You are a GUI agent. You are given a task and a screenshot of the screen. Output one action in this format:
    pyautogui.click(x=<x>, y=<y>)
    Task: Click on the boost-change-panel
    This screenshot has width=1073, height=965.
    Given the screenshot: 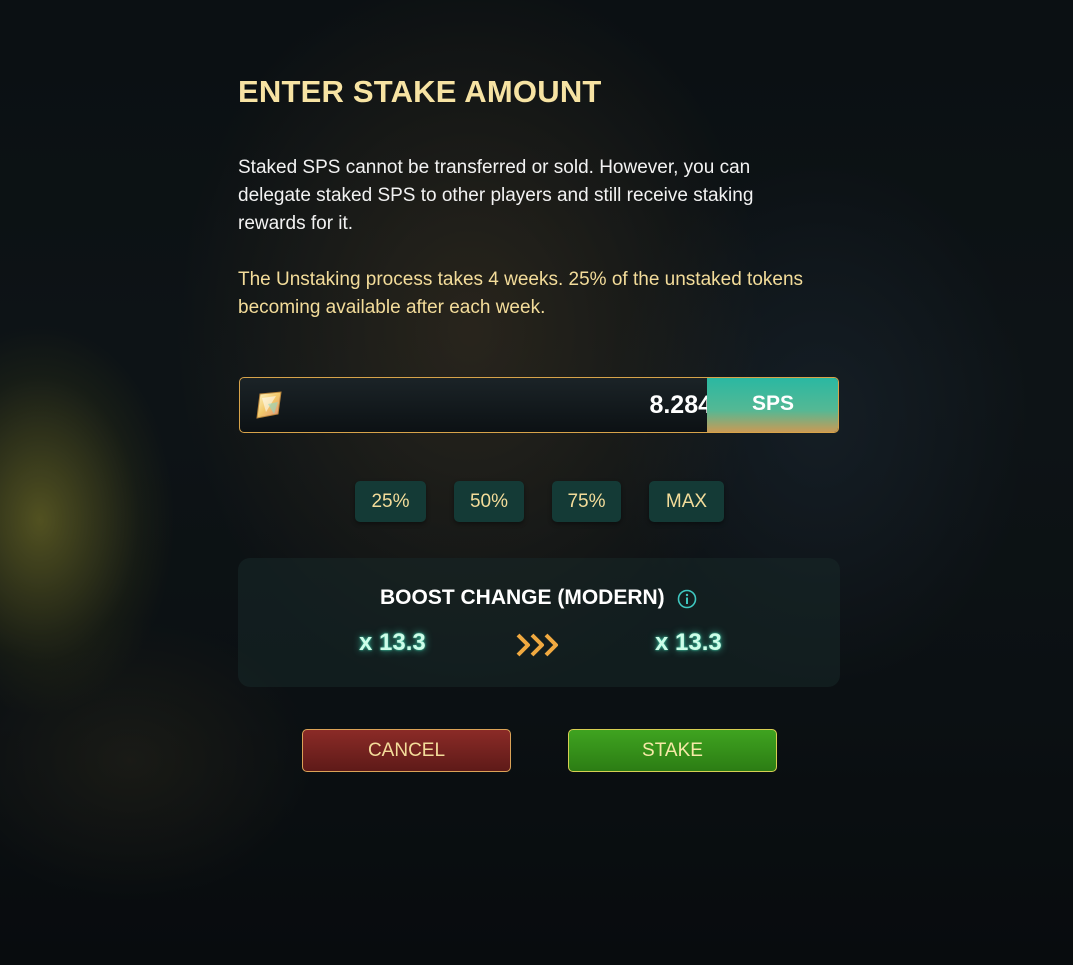 What is the action you would take?
    pyautogui.click(x=539, y=622)
    